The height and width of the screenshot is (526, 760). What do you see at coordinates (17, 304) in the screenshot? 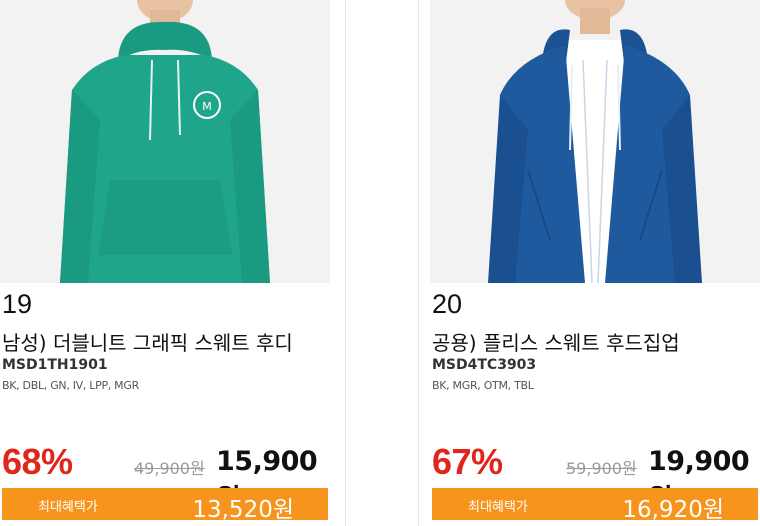
I see `rank-number: 19` at bounding box center [17, 304].